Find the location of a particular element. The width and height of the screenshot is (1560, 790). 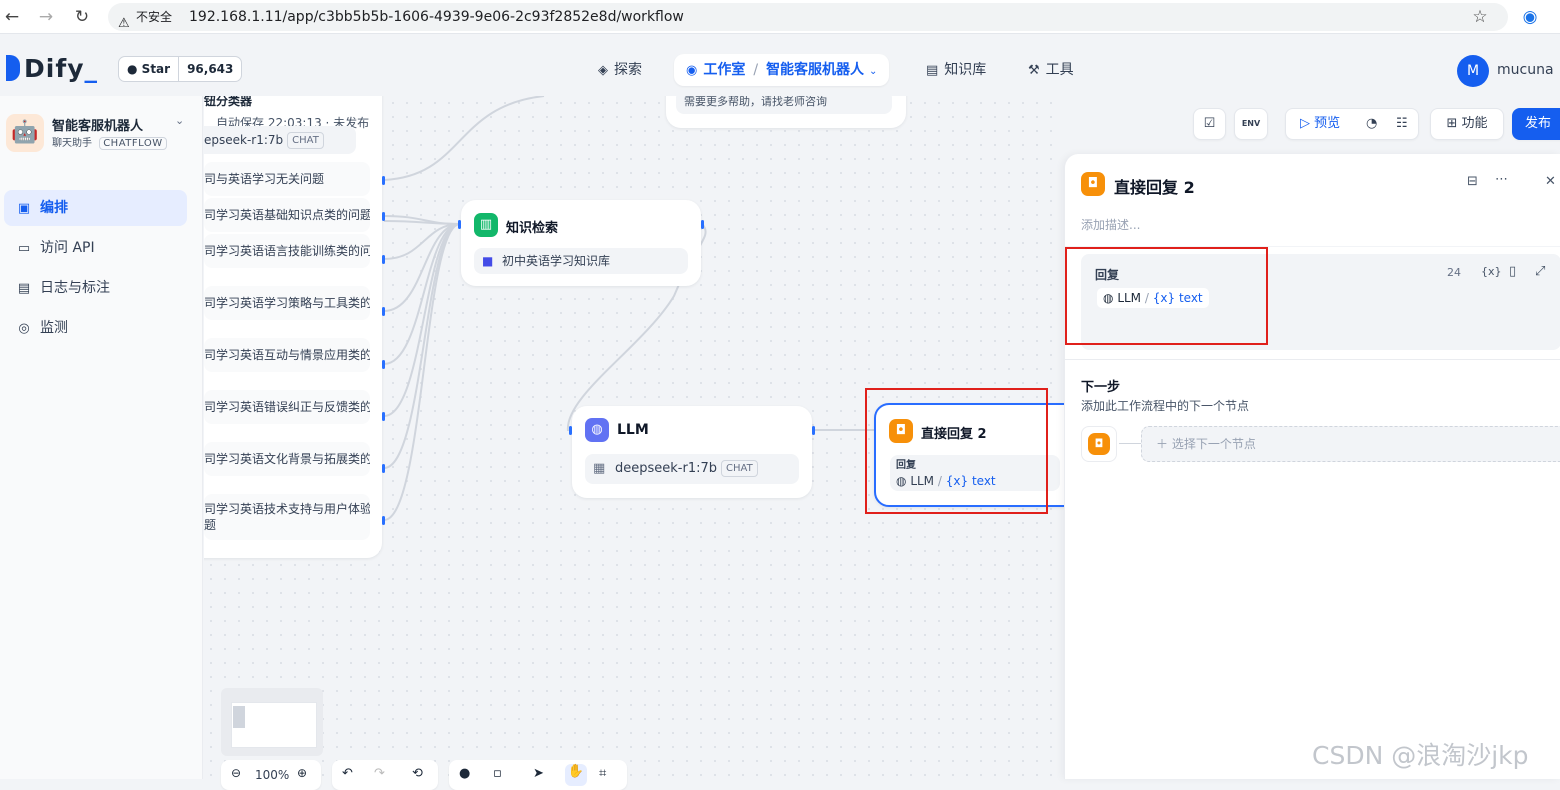

zoom-out-icon: ⊖ is located at coordinates (236, 773).